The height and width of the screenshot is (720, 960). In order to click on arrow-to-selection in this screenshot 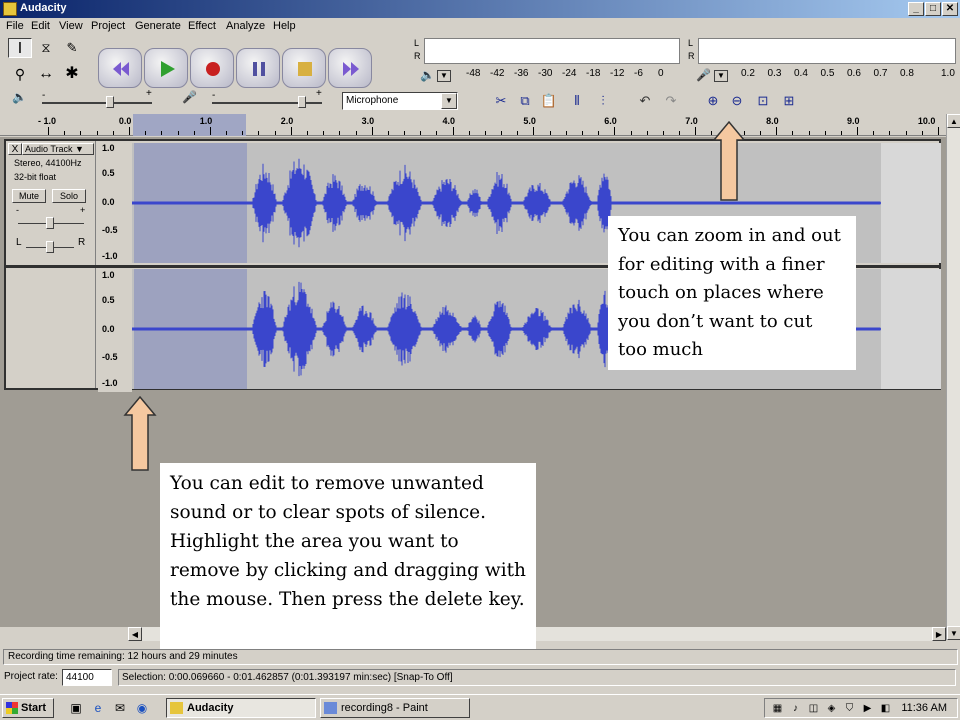, I will do `click(140, 433)`.